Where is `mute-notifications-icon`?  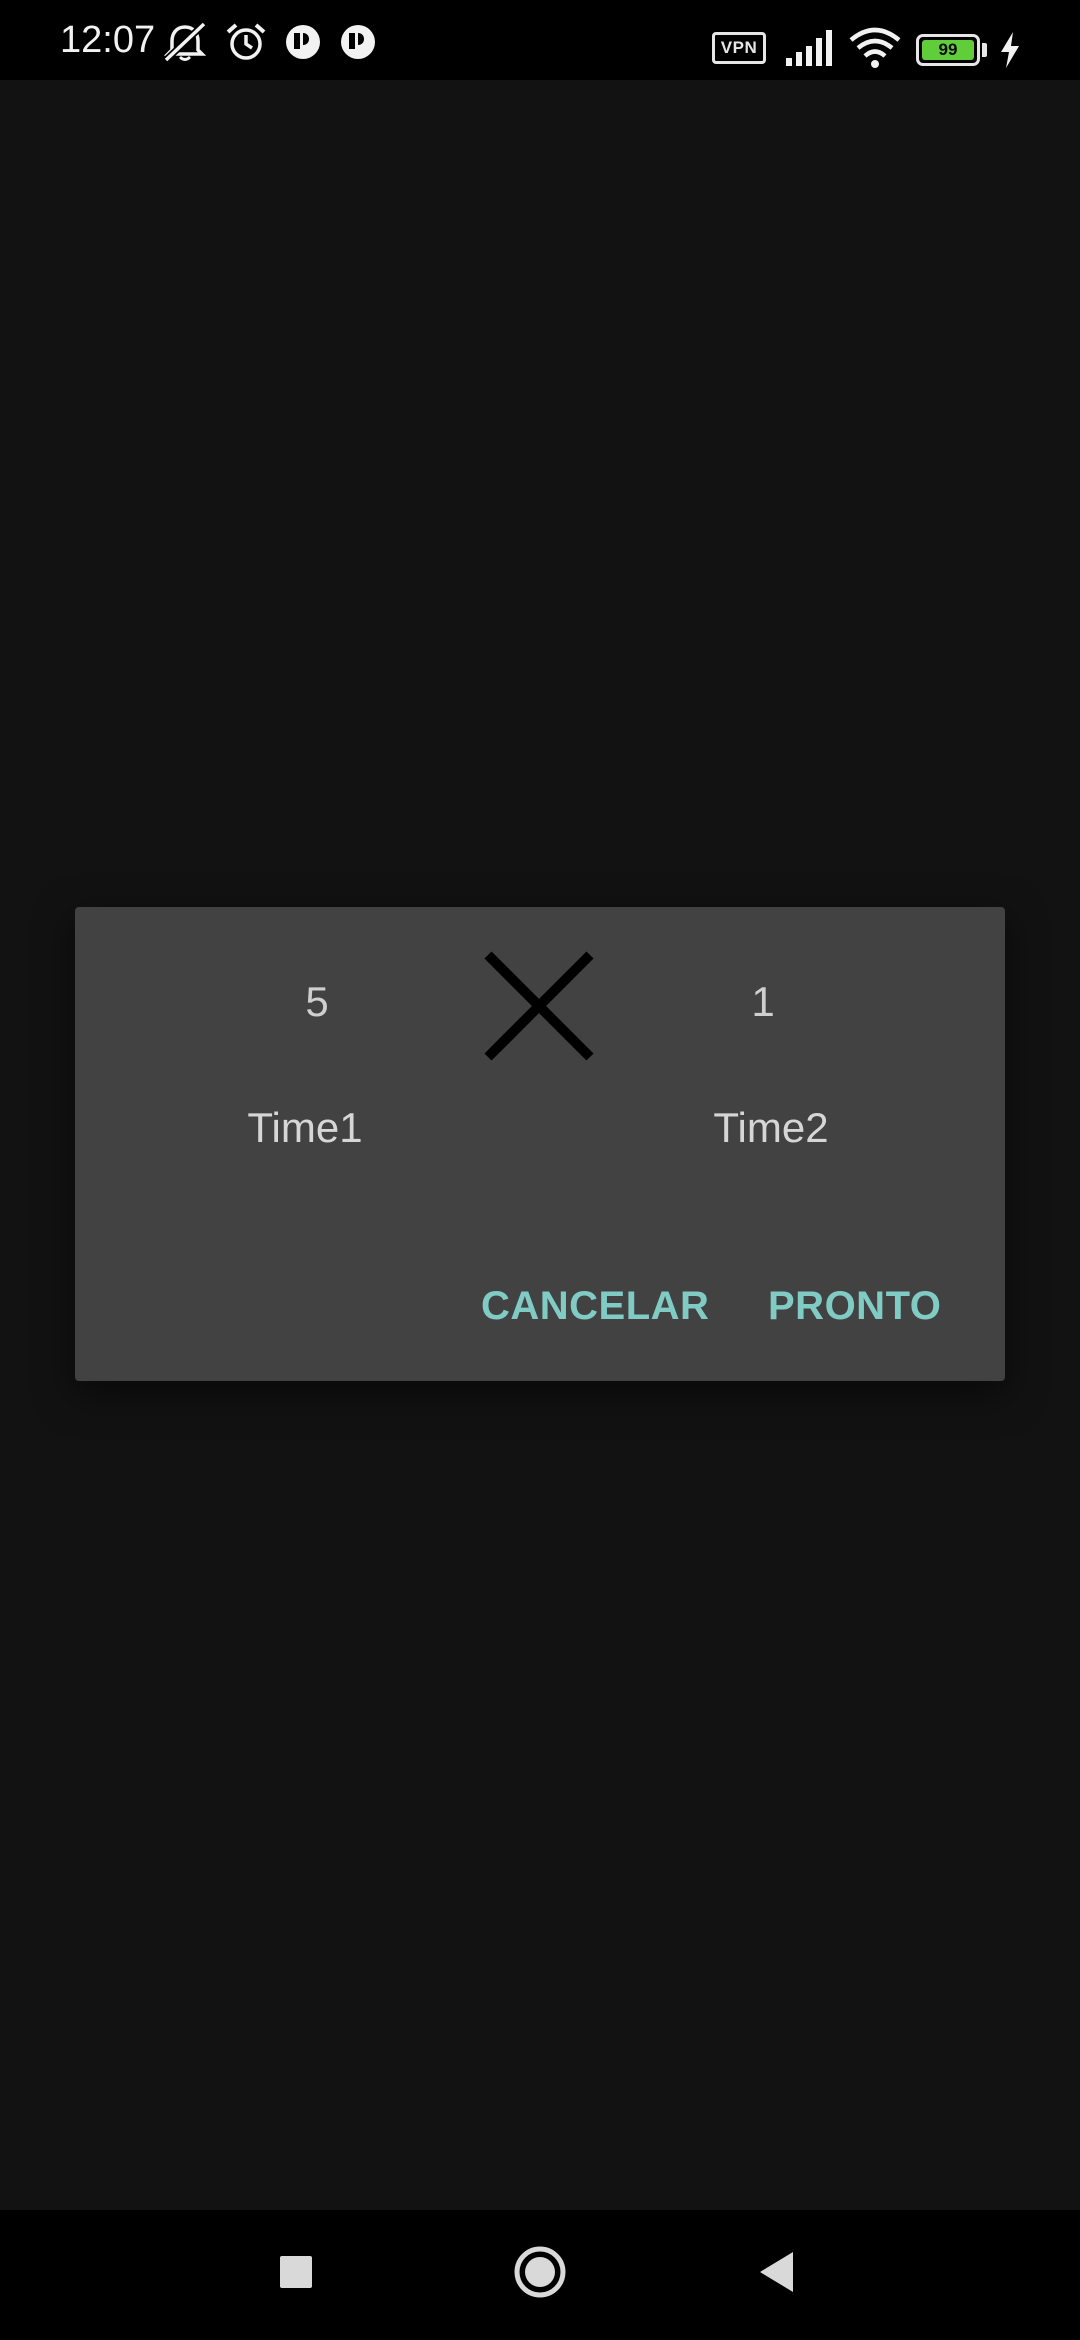
mute-notifications-icon is located at coordinates (185, 42).